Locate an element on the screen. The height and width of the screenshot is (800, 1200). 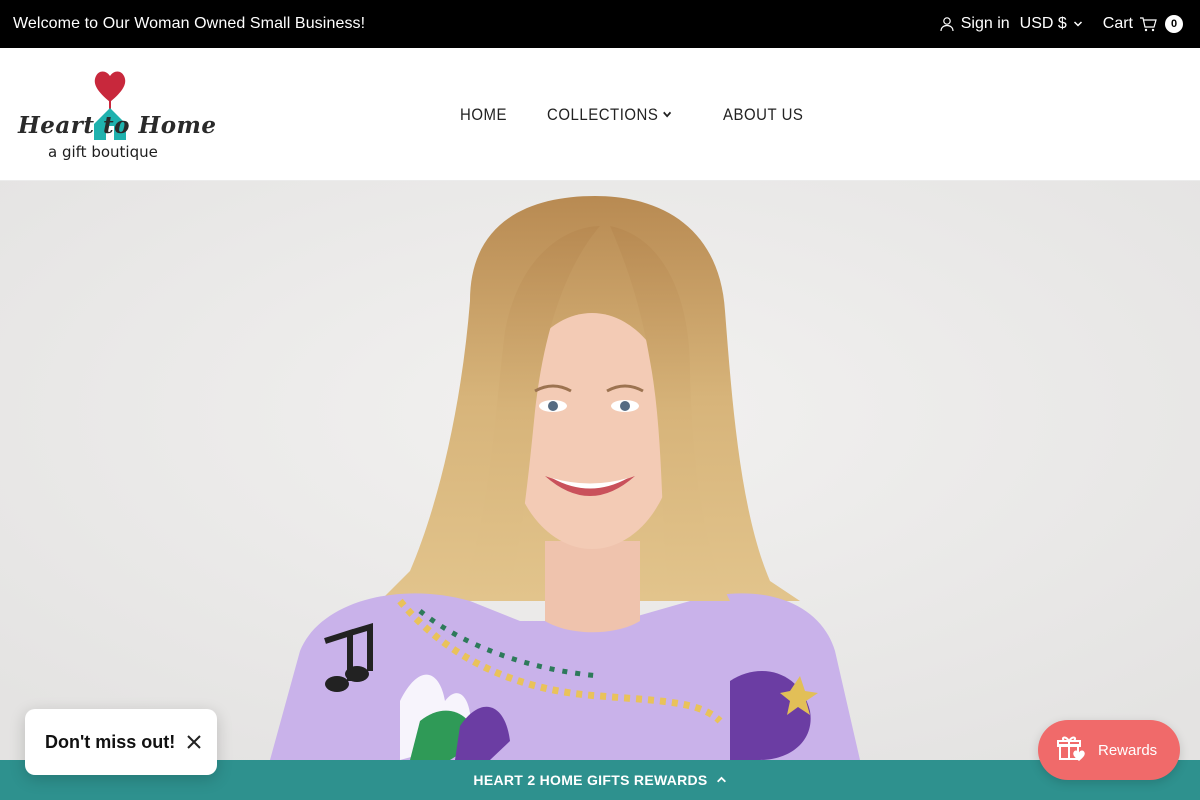
nav-item-label: ABOUT US is located at coordinates (763, 114).